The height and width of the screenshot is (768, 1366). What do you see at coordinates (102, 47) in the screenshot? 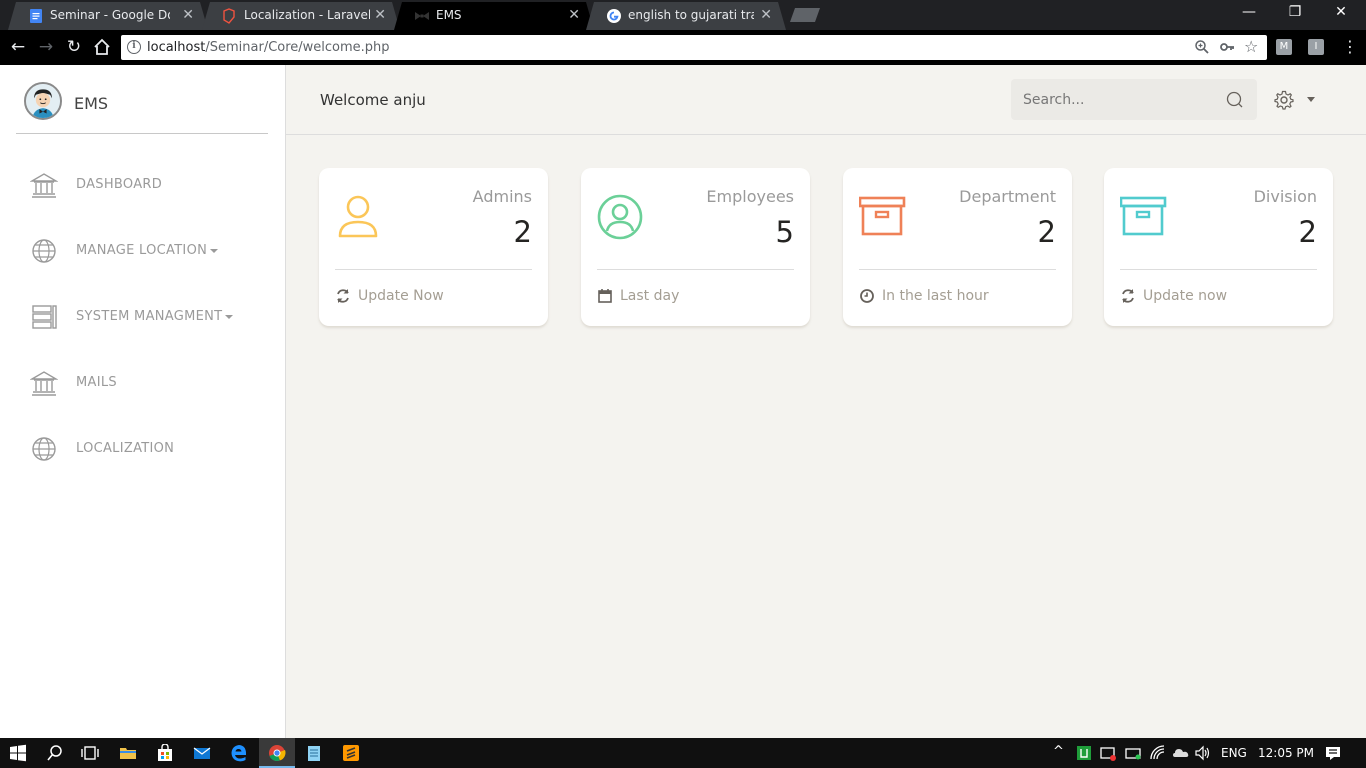
I see `home-icon` at bounding box center [102, 47].